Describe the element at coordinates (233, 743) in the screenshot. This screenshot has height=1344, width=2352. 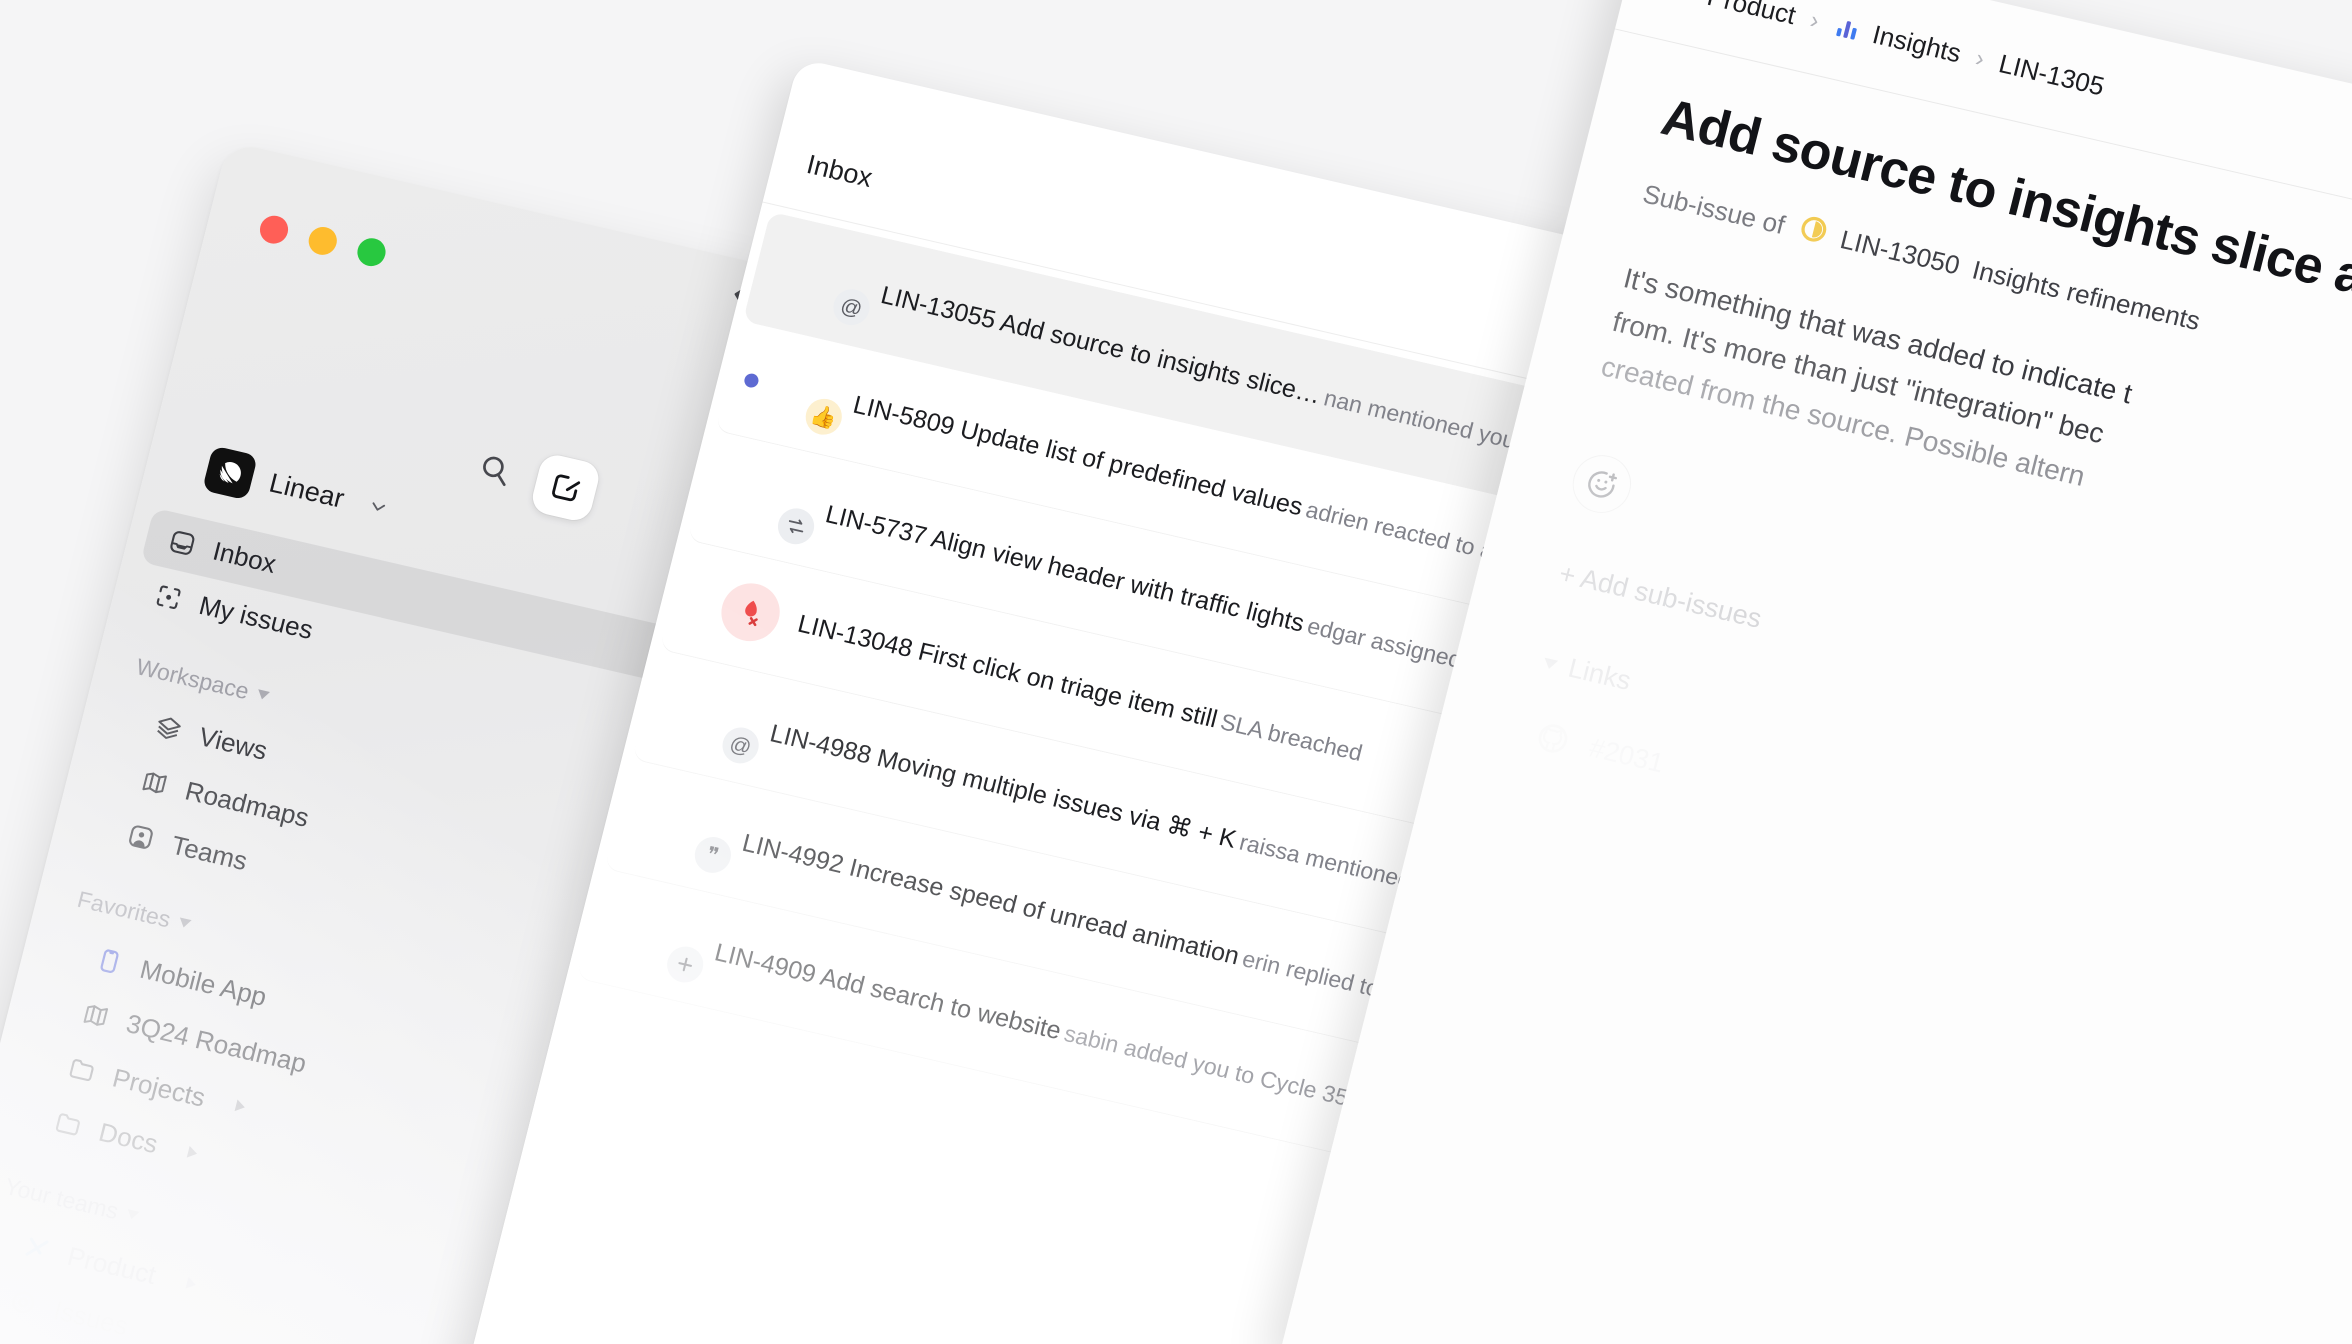
I see `sidebar-item-label: Views` at that location.